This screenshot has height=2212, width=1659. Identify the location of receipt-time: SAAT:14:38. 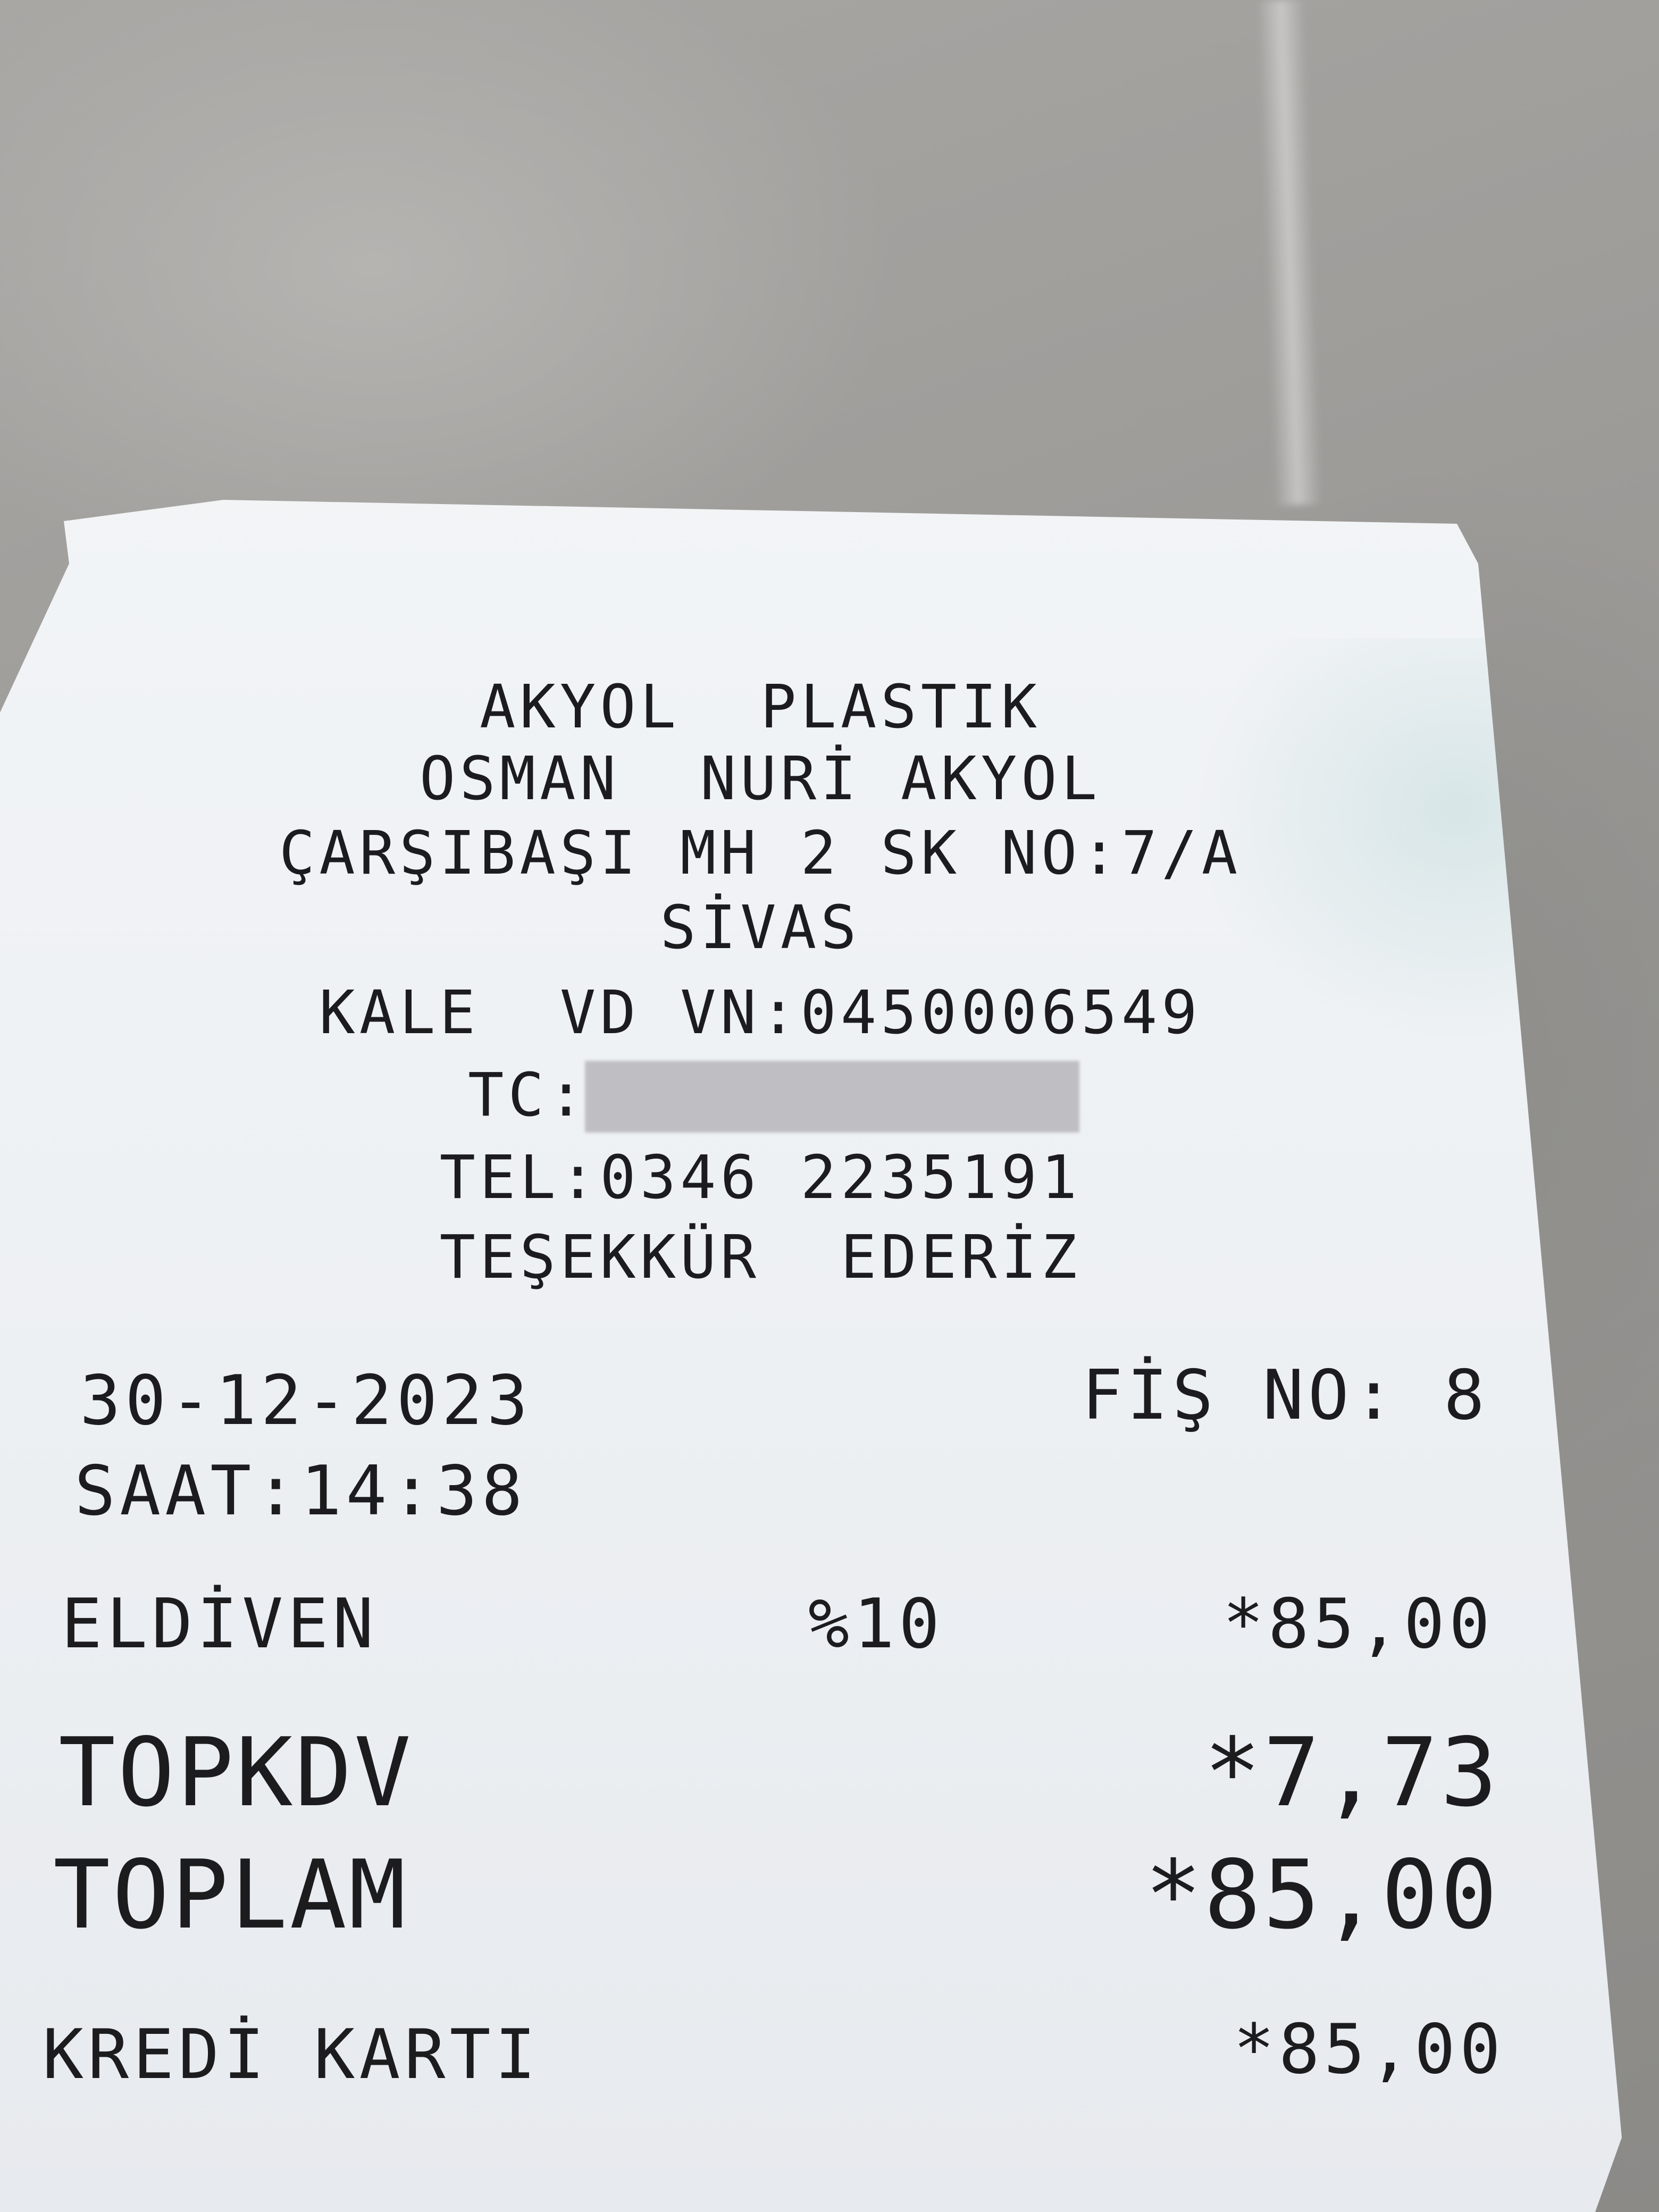
(300, 1491).